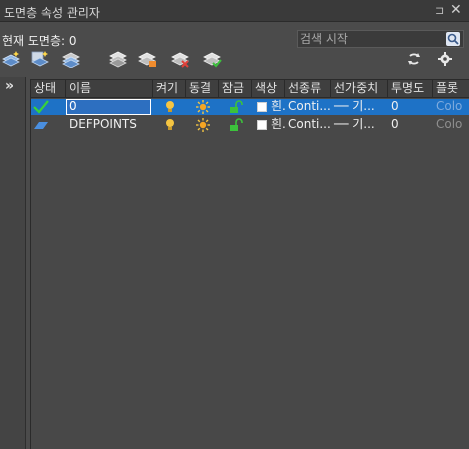  I want to click on search-input, so click(370, 39).